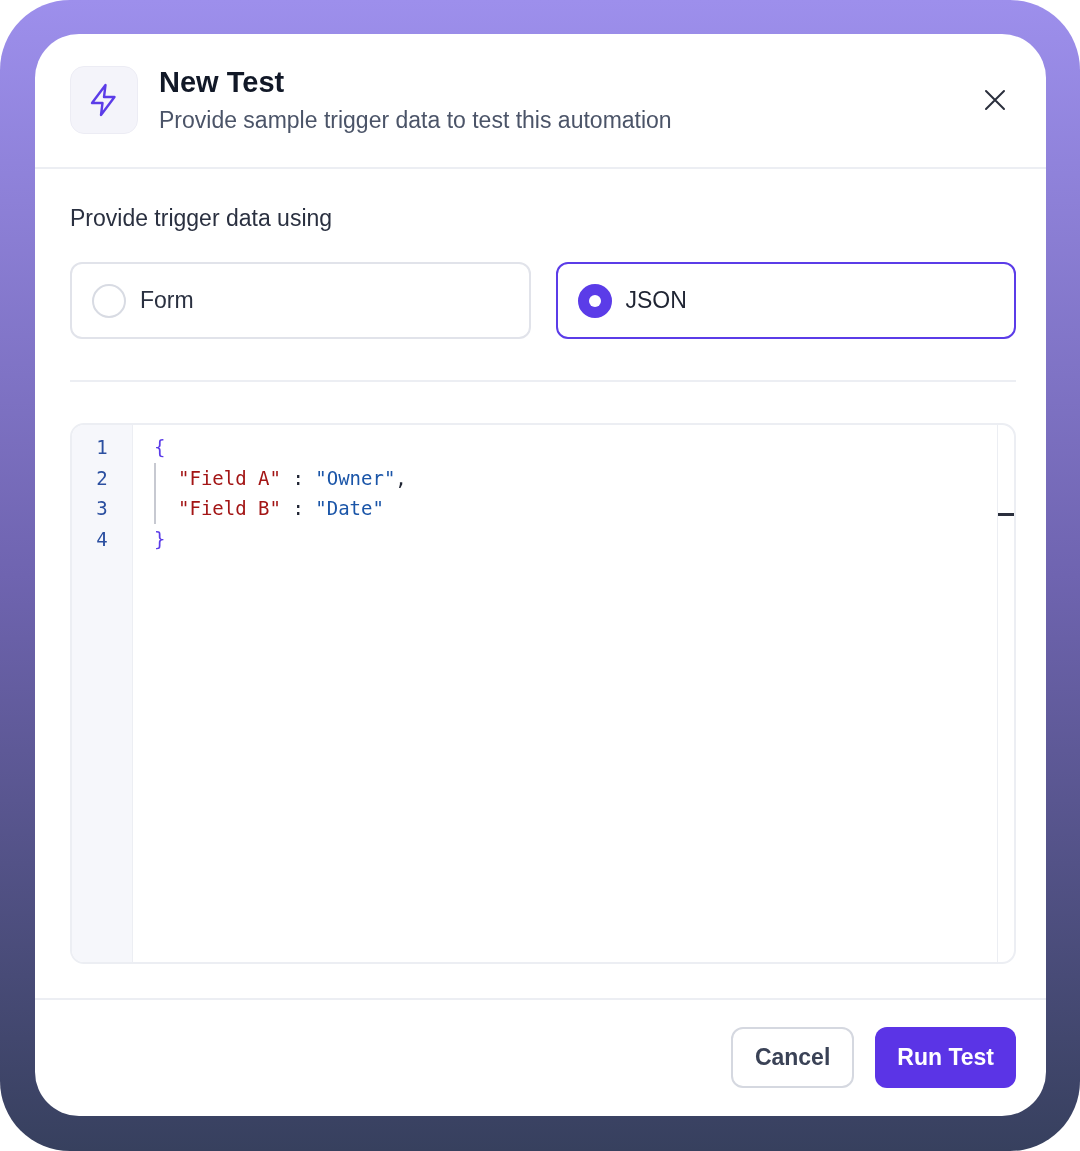 Image resolution: width=1080 pixels, height=1151 pixels. I want to click on close-icon, so click(995, 100).